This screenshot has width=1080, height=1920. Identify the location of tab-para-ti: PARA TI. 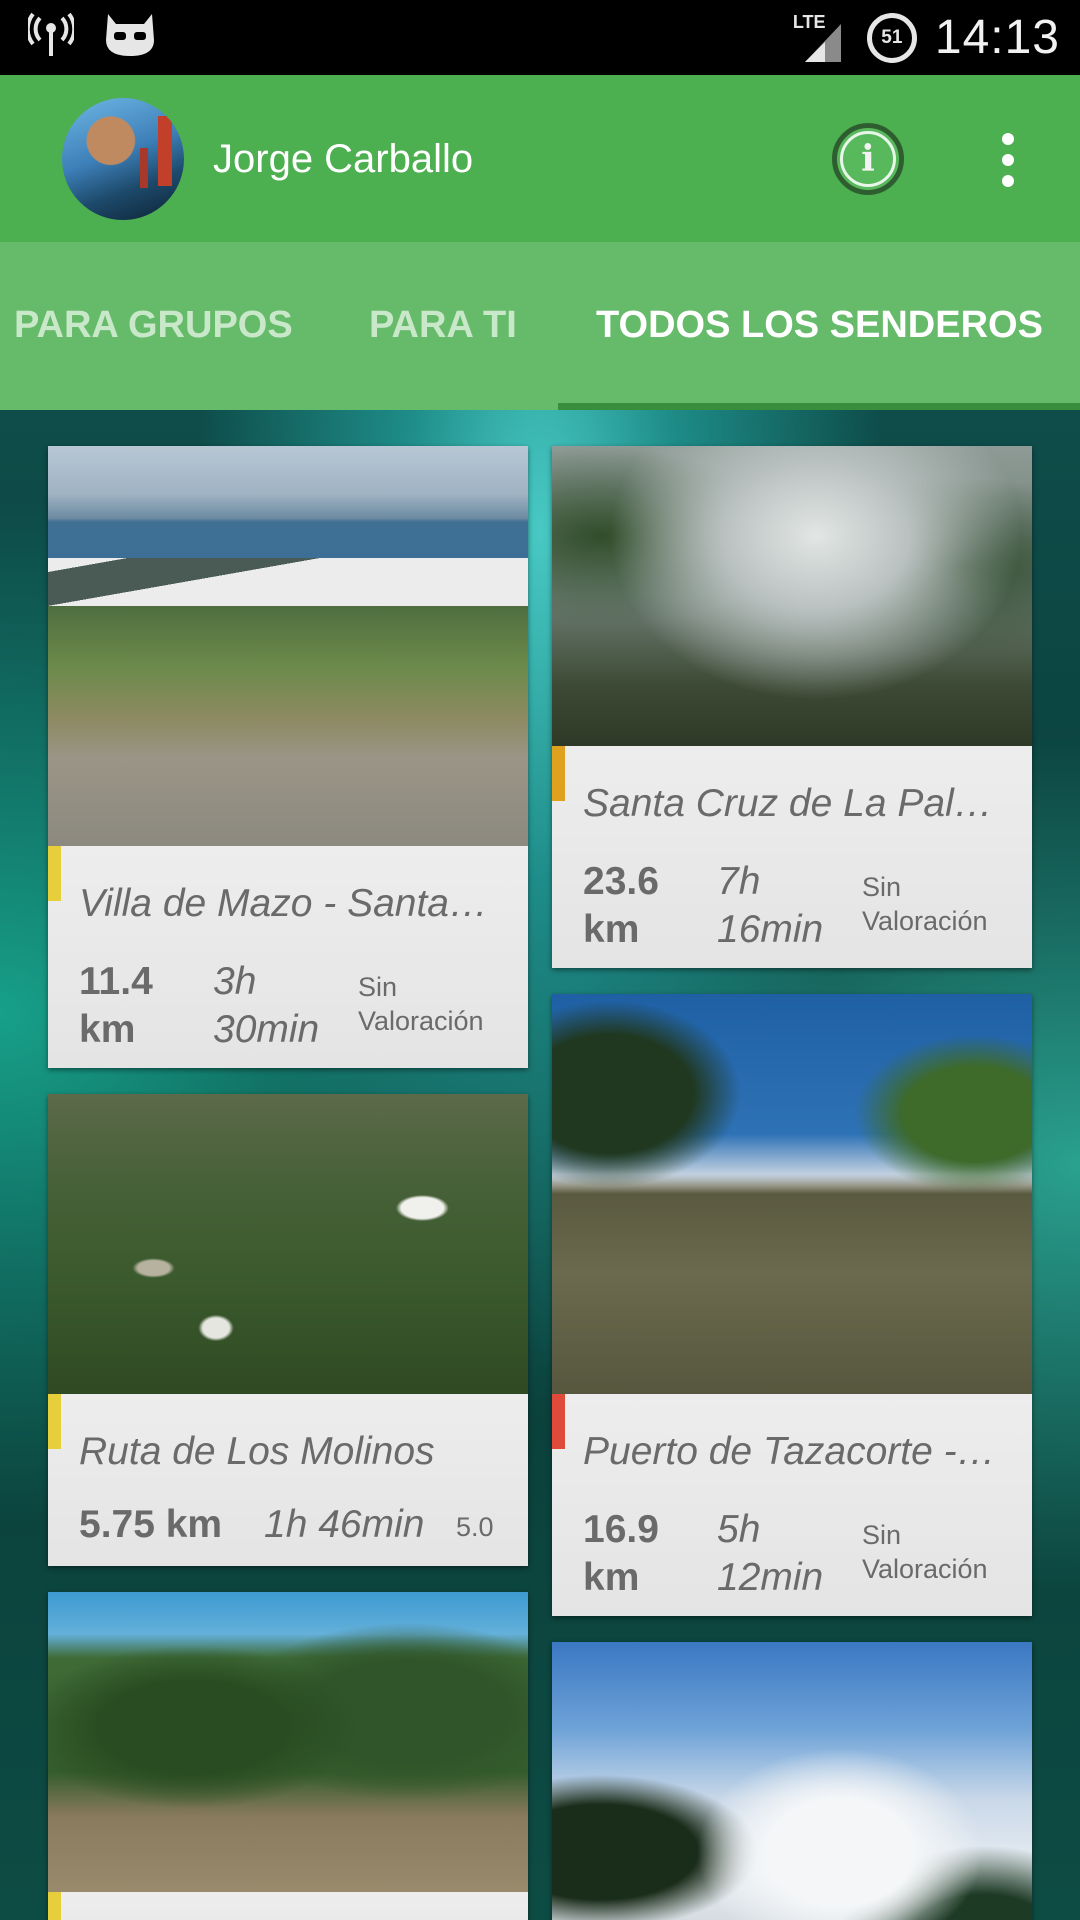
(443, 325).